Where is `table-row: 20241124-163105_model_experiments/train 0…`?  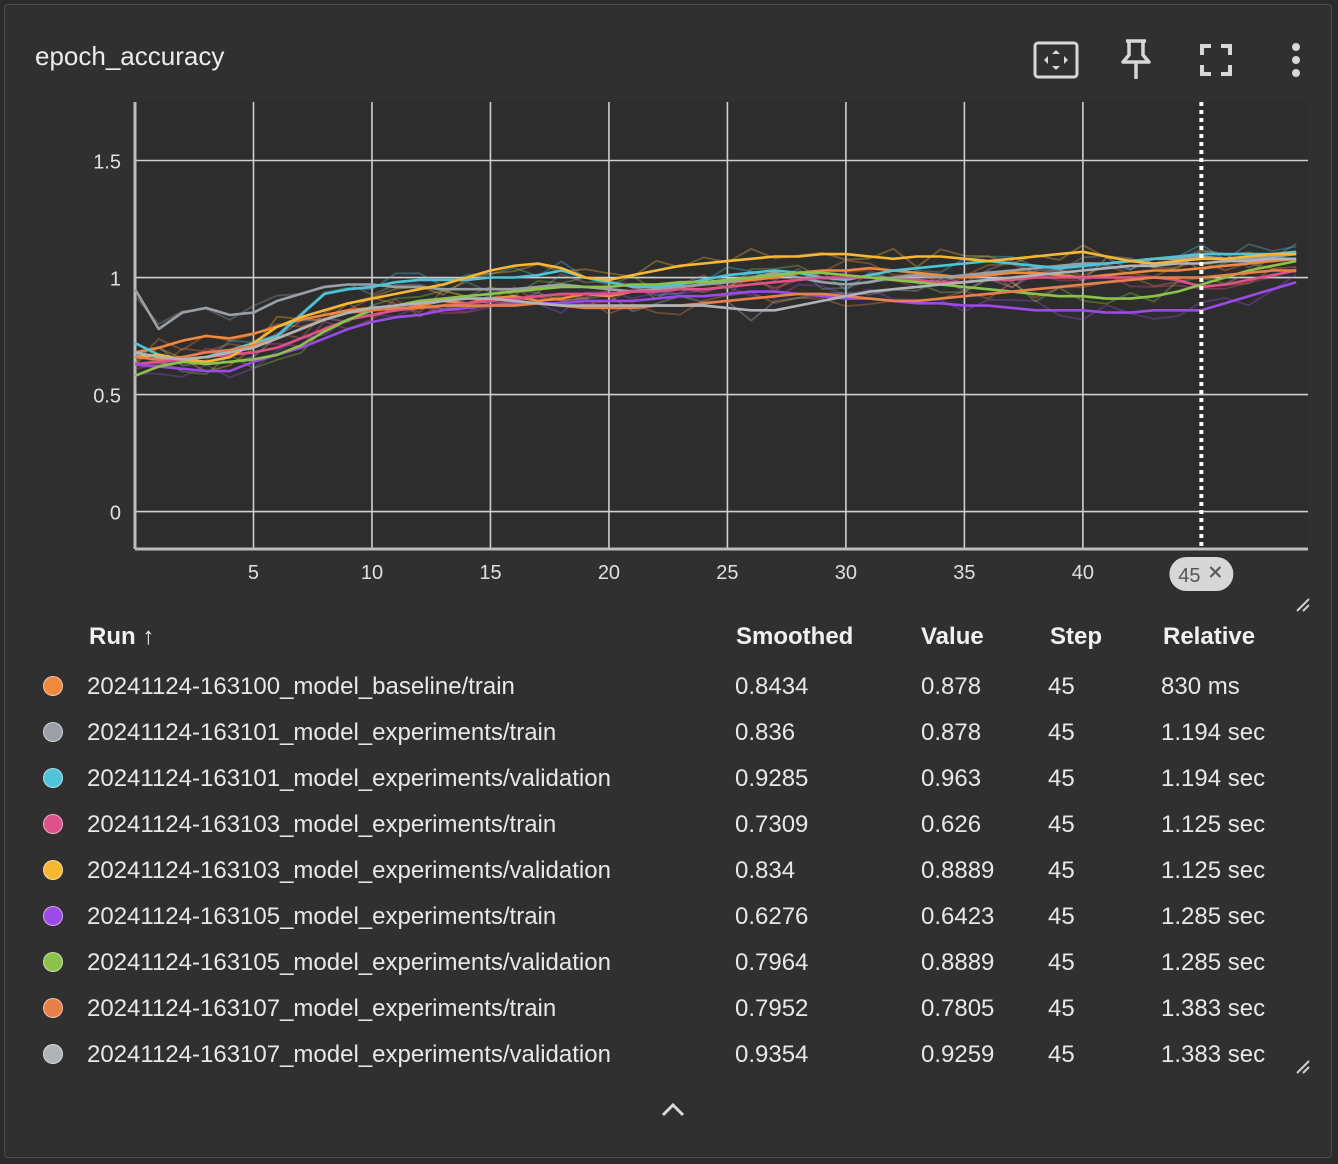 table-row: 20241124-163105_model_experiments/train 0… is located at coordinates (665, 917).